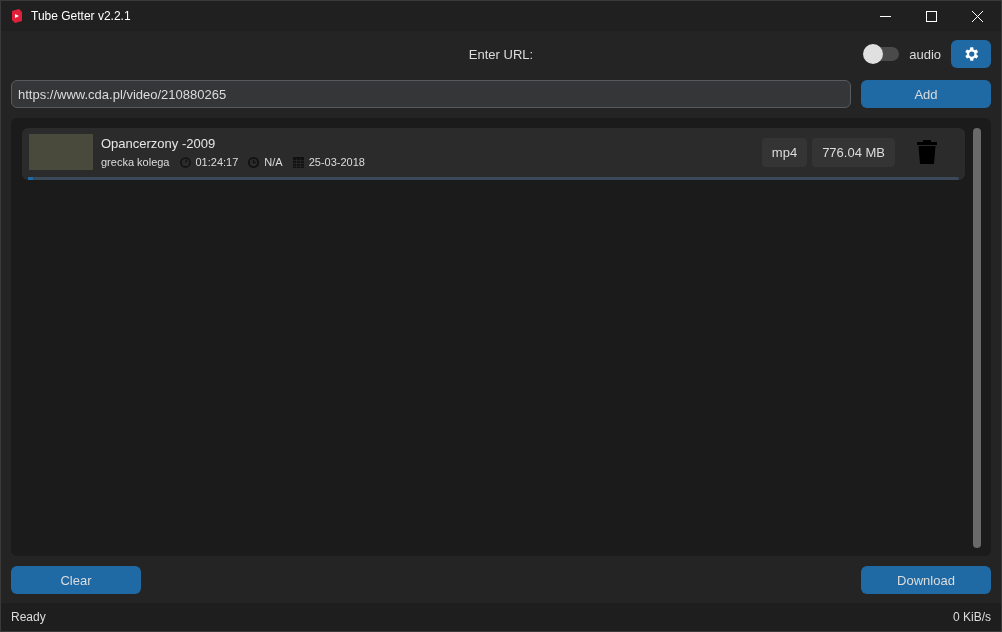 Image resolution: width=1002 pixels, height=632 pixels. I want to click on maximize-icon, so click(931, 16).